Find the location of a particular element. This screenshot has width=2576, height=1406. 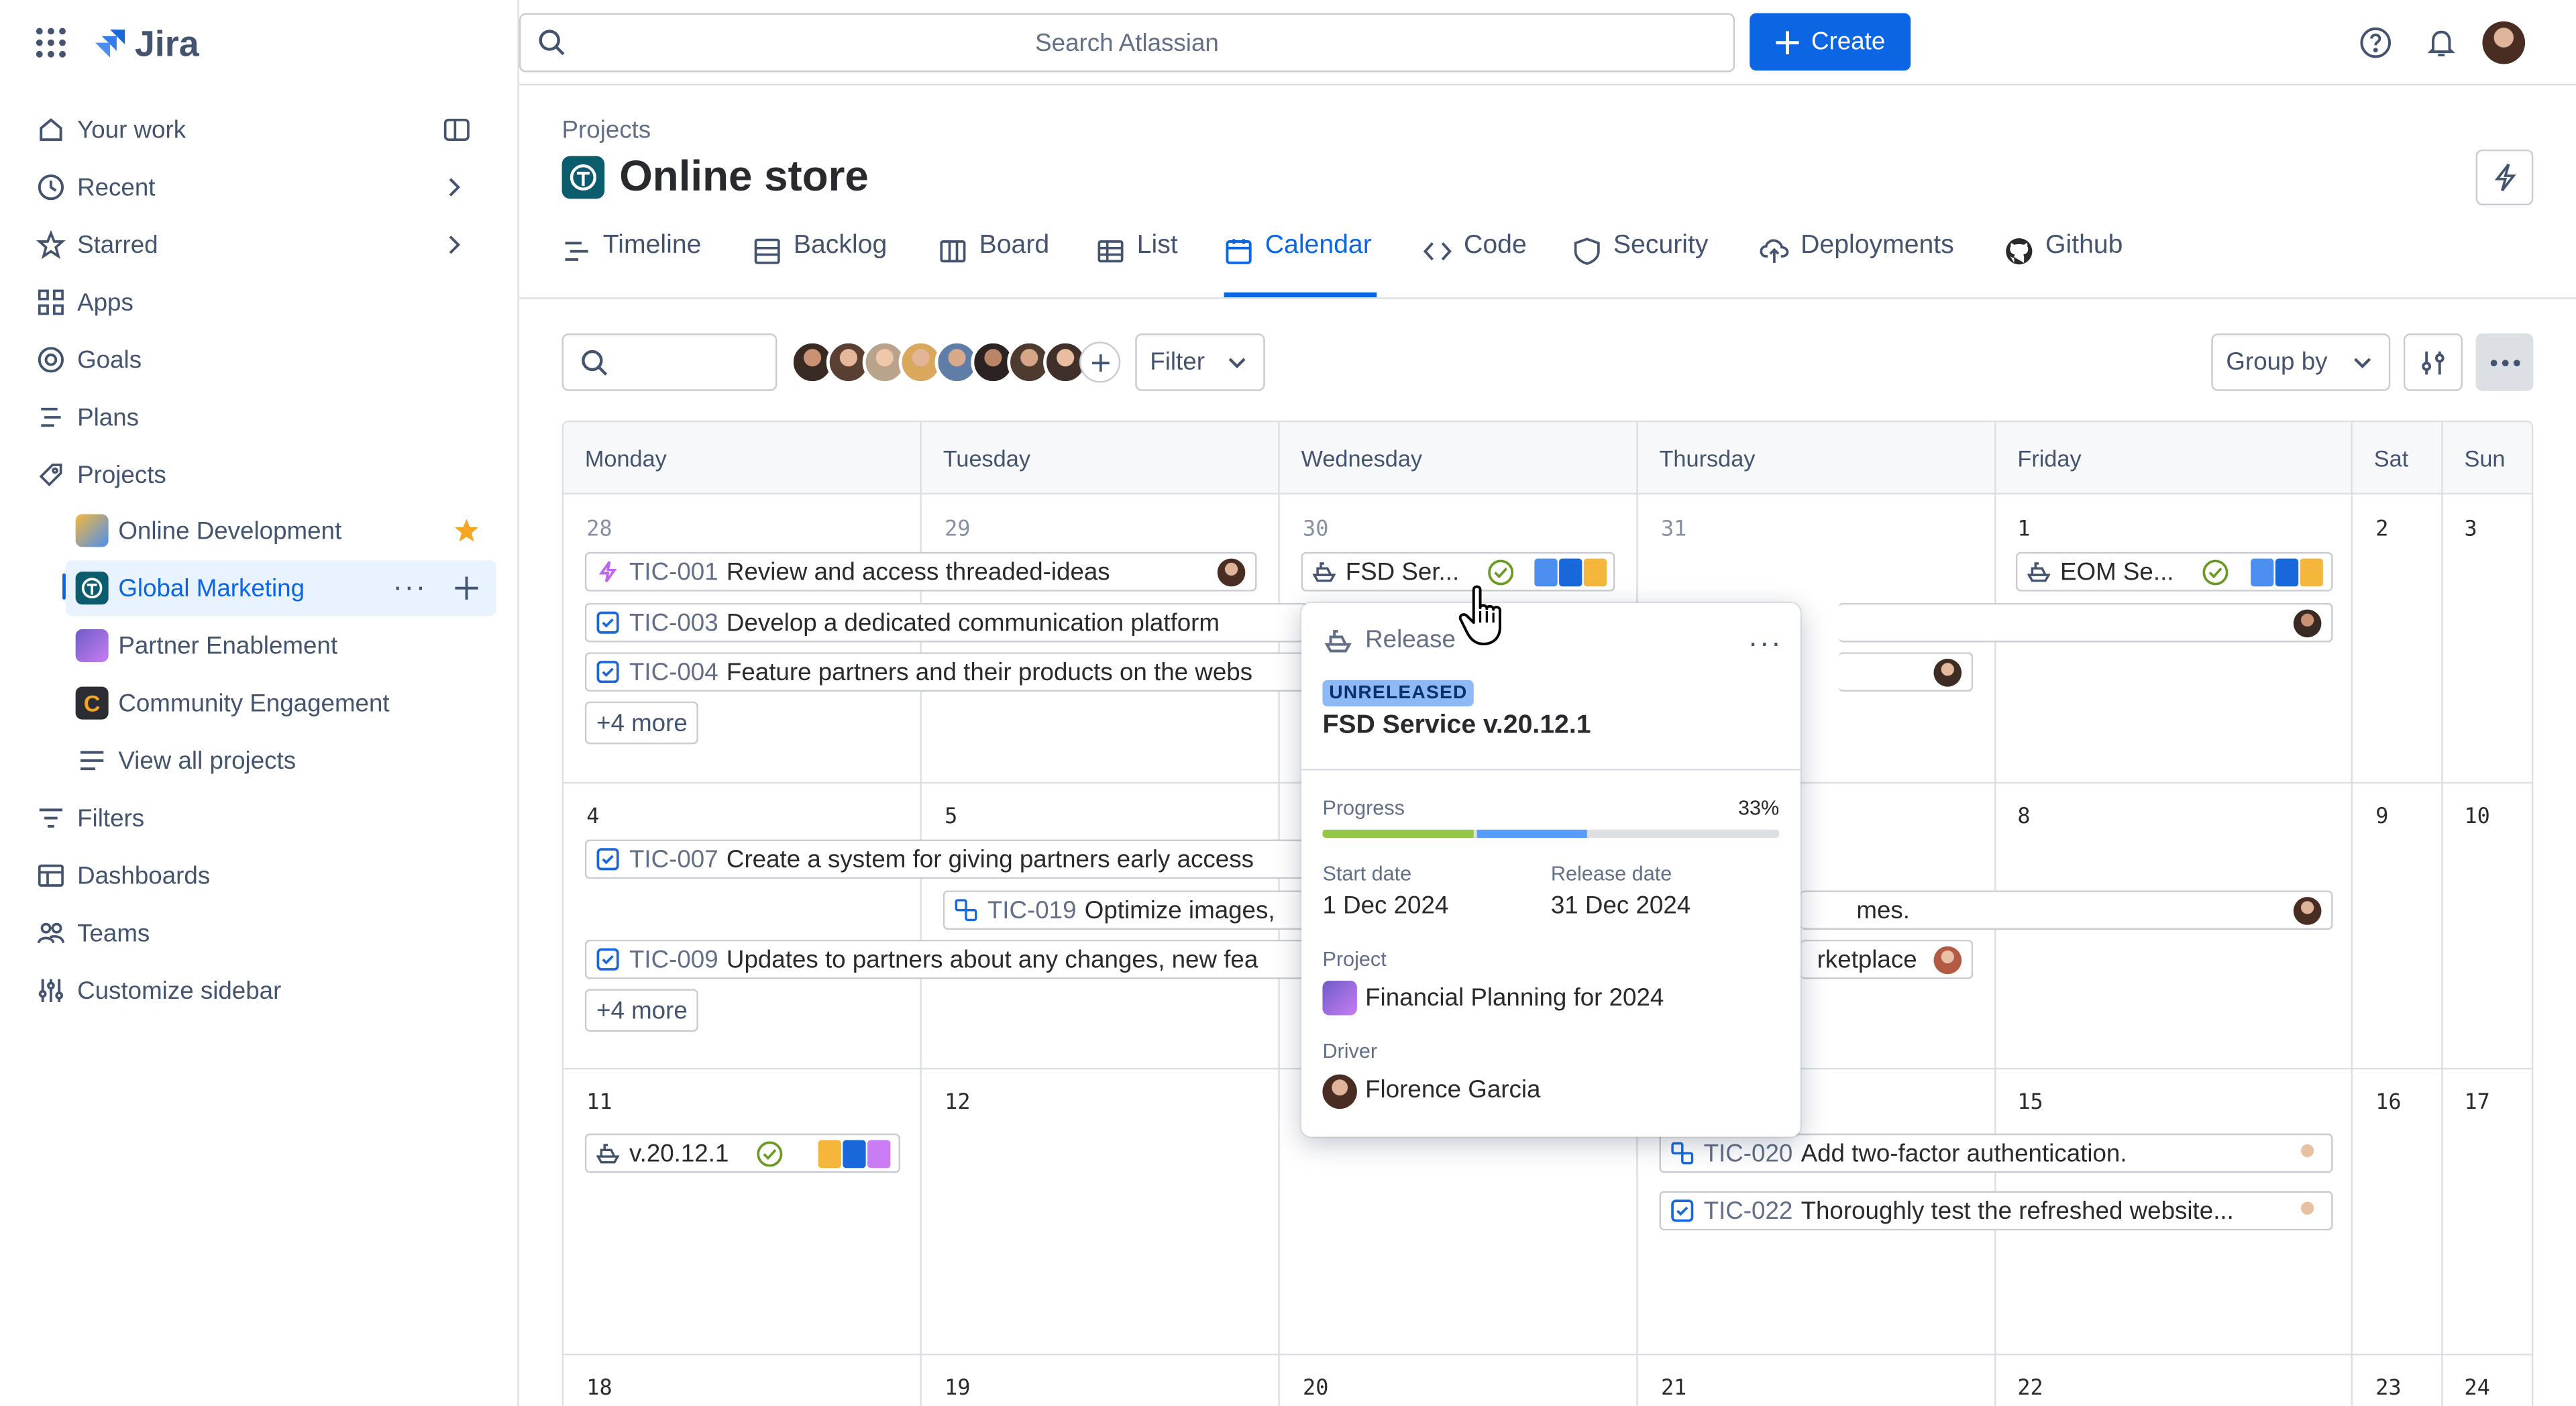

day-number: 15 is located at coordinates (2030, 1103).